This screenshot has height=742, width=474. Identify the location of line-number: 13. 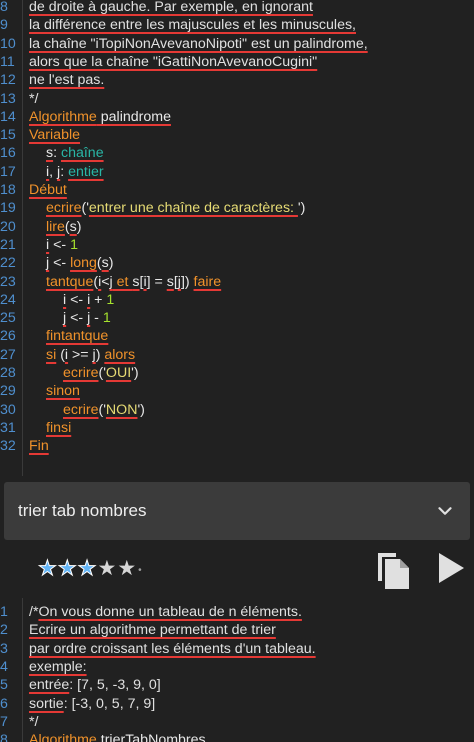
(8, 98).